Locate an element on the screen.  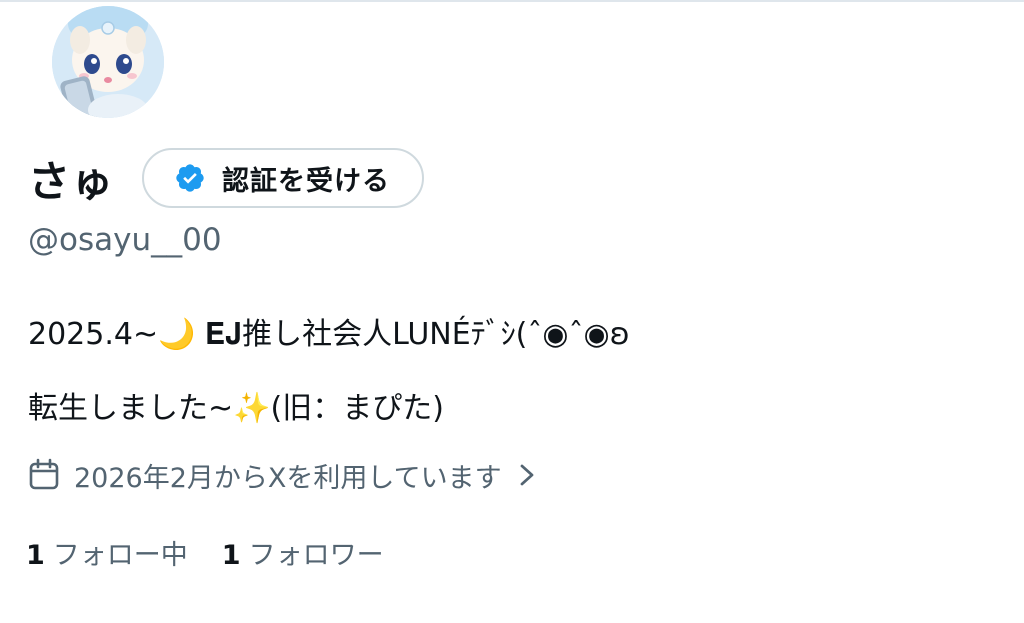
get-verified-label: 認証を受ける is located at coordinates (306, 181).